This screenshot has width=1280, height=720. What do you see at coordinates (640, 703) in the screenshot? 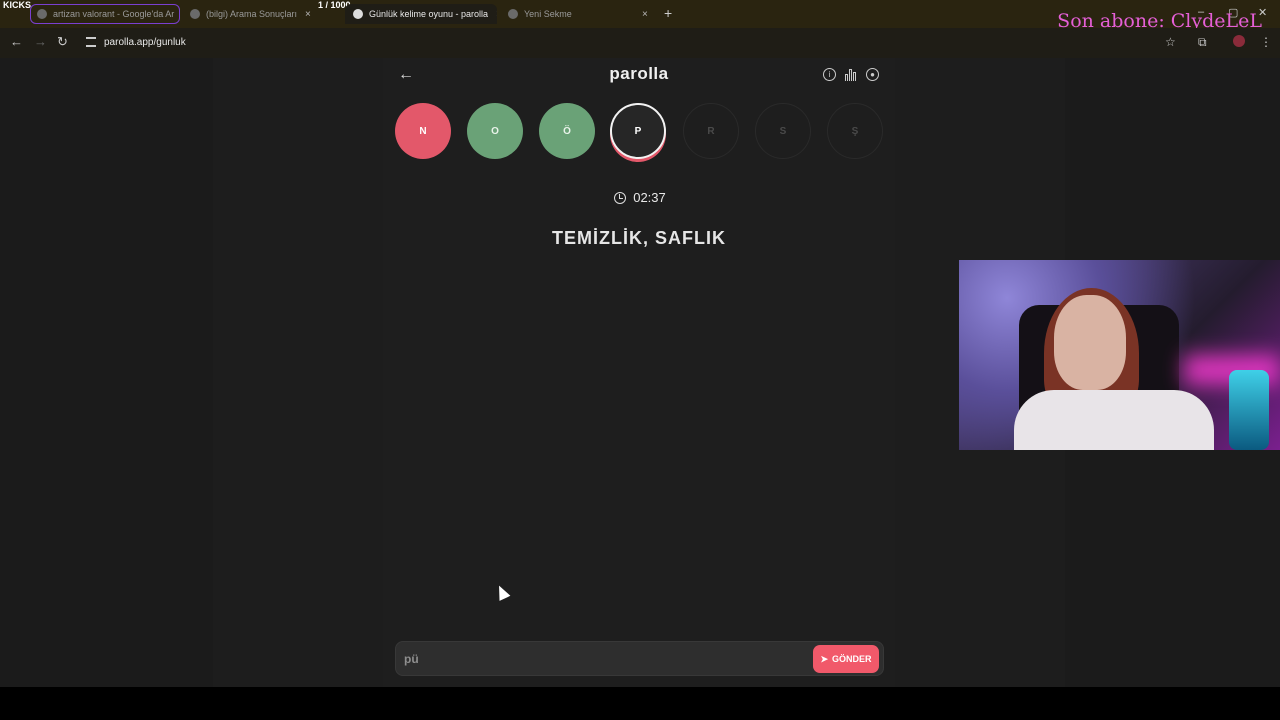
I see `bottom-letterbox` at bounding box center [640, 703].